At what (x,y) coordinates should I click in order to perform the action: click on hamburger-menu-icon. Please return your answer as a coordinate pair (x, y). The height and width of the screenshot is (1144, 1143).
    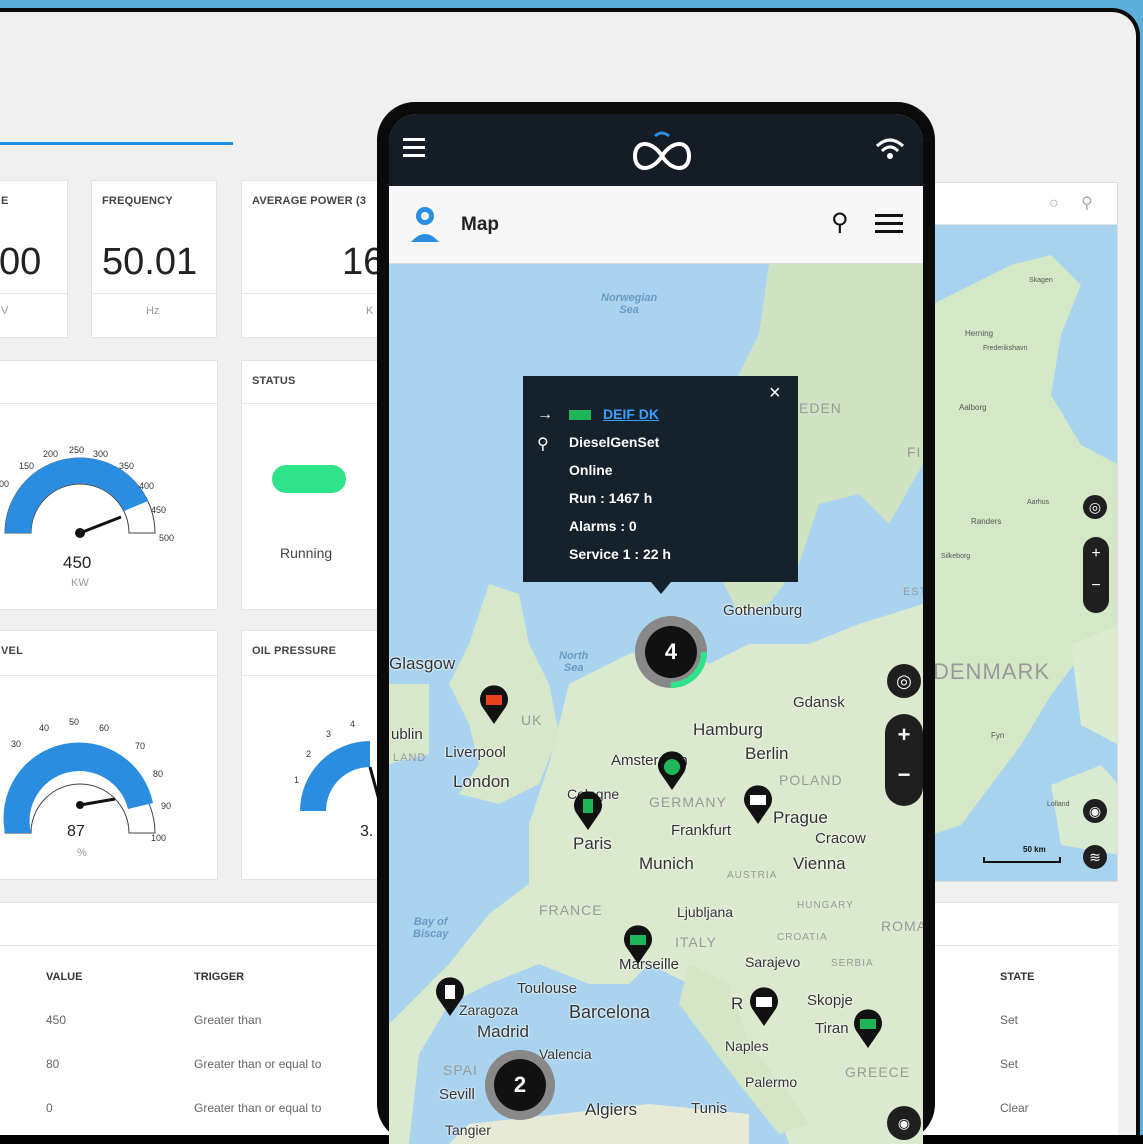
    Looking at the image, I should click on (414, 148).